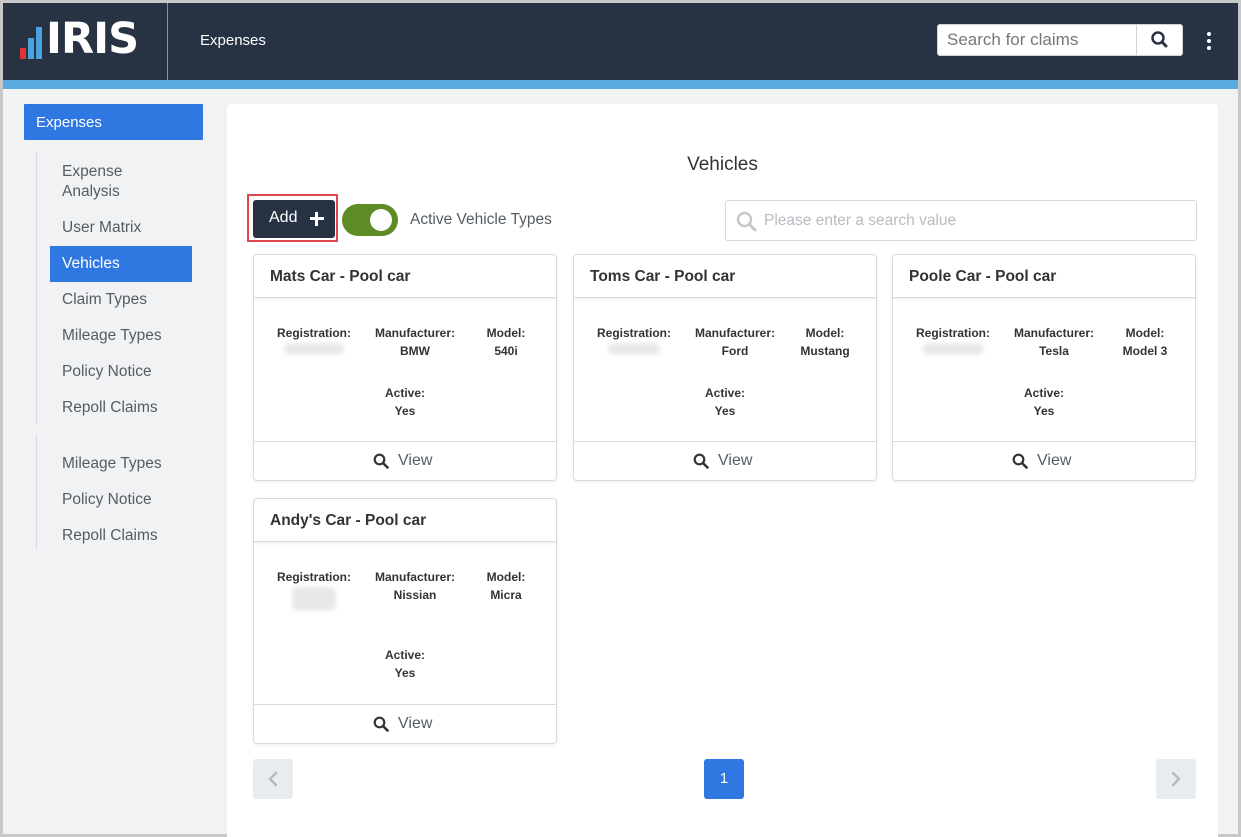 This screenshot has width=1241, height=837. Describe the element at coordinates (1044, 276) in the screenshot. I see `vehicle-card-title: Poole Car - Pool car` at that location.